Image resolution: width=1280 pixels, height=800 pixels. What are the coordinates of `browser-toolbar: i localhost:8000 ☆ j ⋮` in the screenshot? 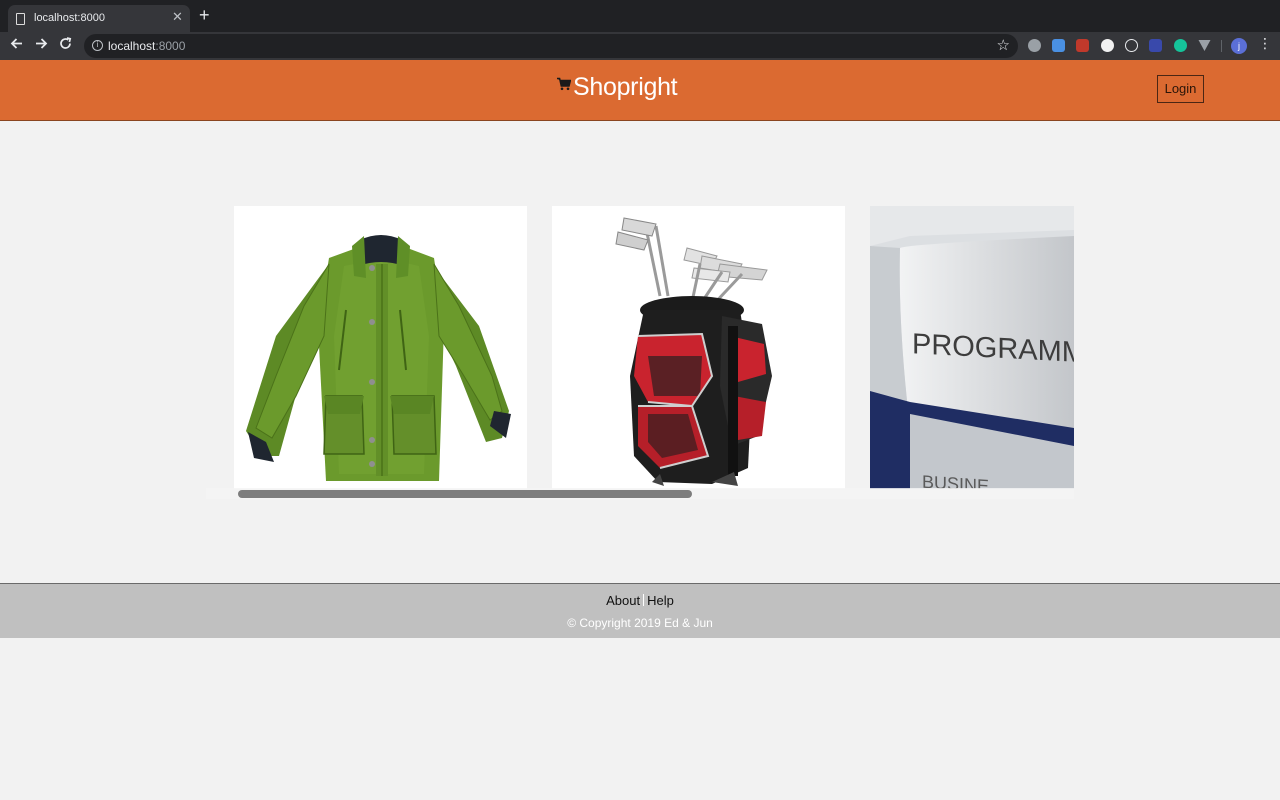 It's located at (640, 46).